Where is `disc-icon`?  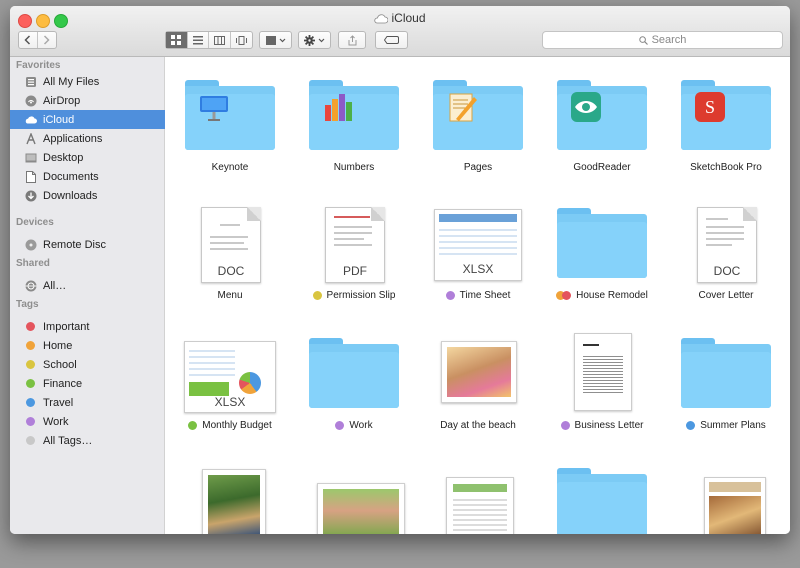
disc-icon is located at coordinates (31, 245).